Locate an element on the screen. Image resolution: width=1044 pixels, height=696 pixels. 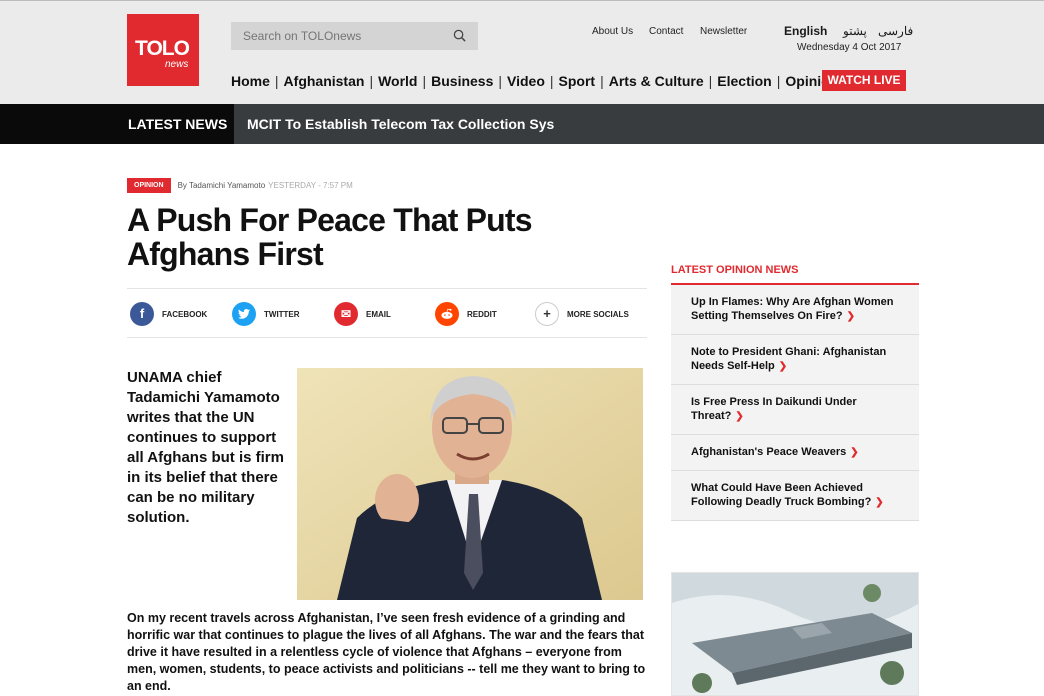
share-twitter-button: TWITTER is located at coordinates (266, 314).